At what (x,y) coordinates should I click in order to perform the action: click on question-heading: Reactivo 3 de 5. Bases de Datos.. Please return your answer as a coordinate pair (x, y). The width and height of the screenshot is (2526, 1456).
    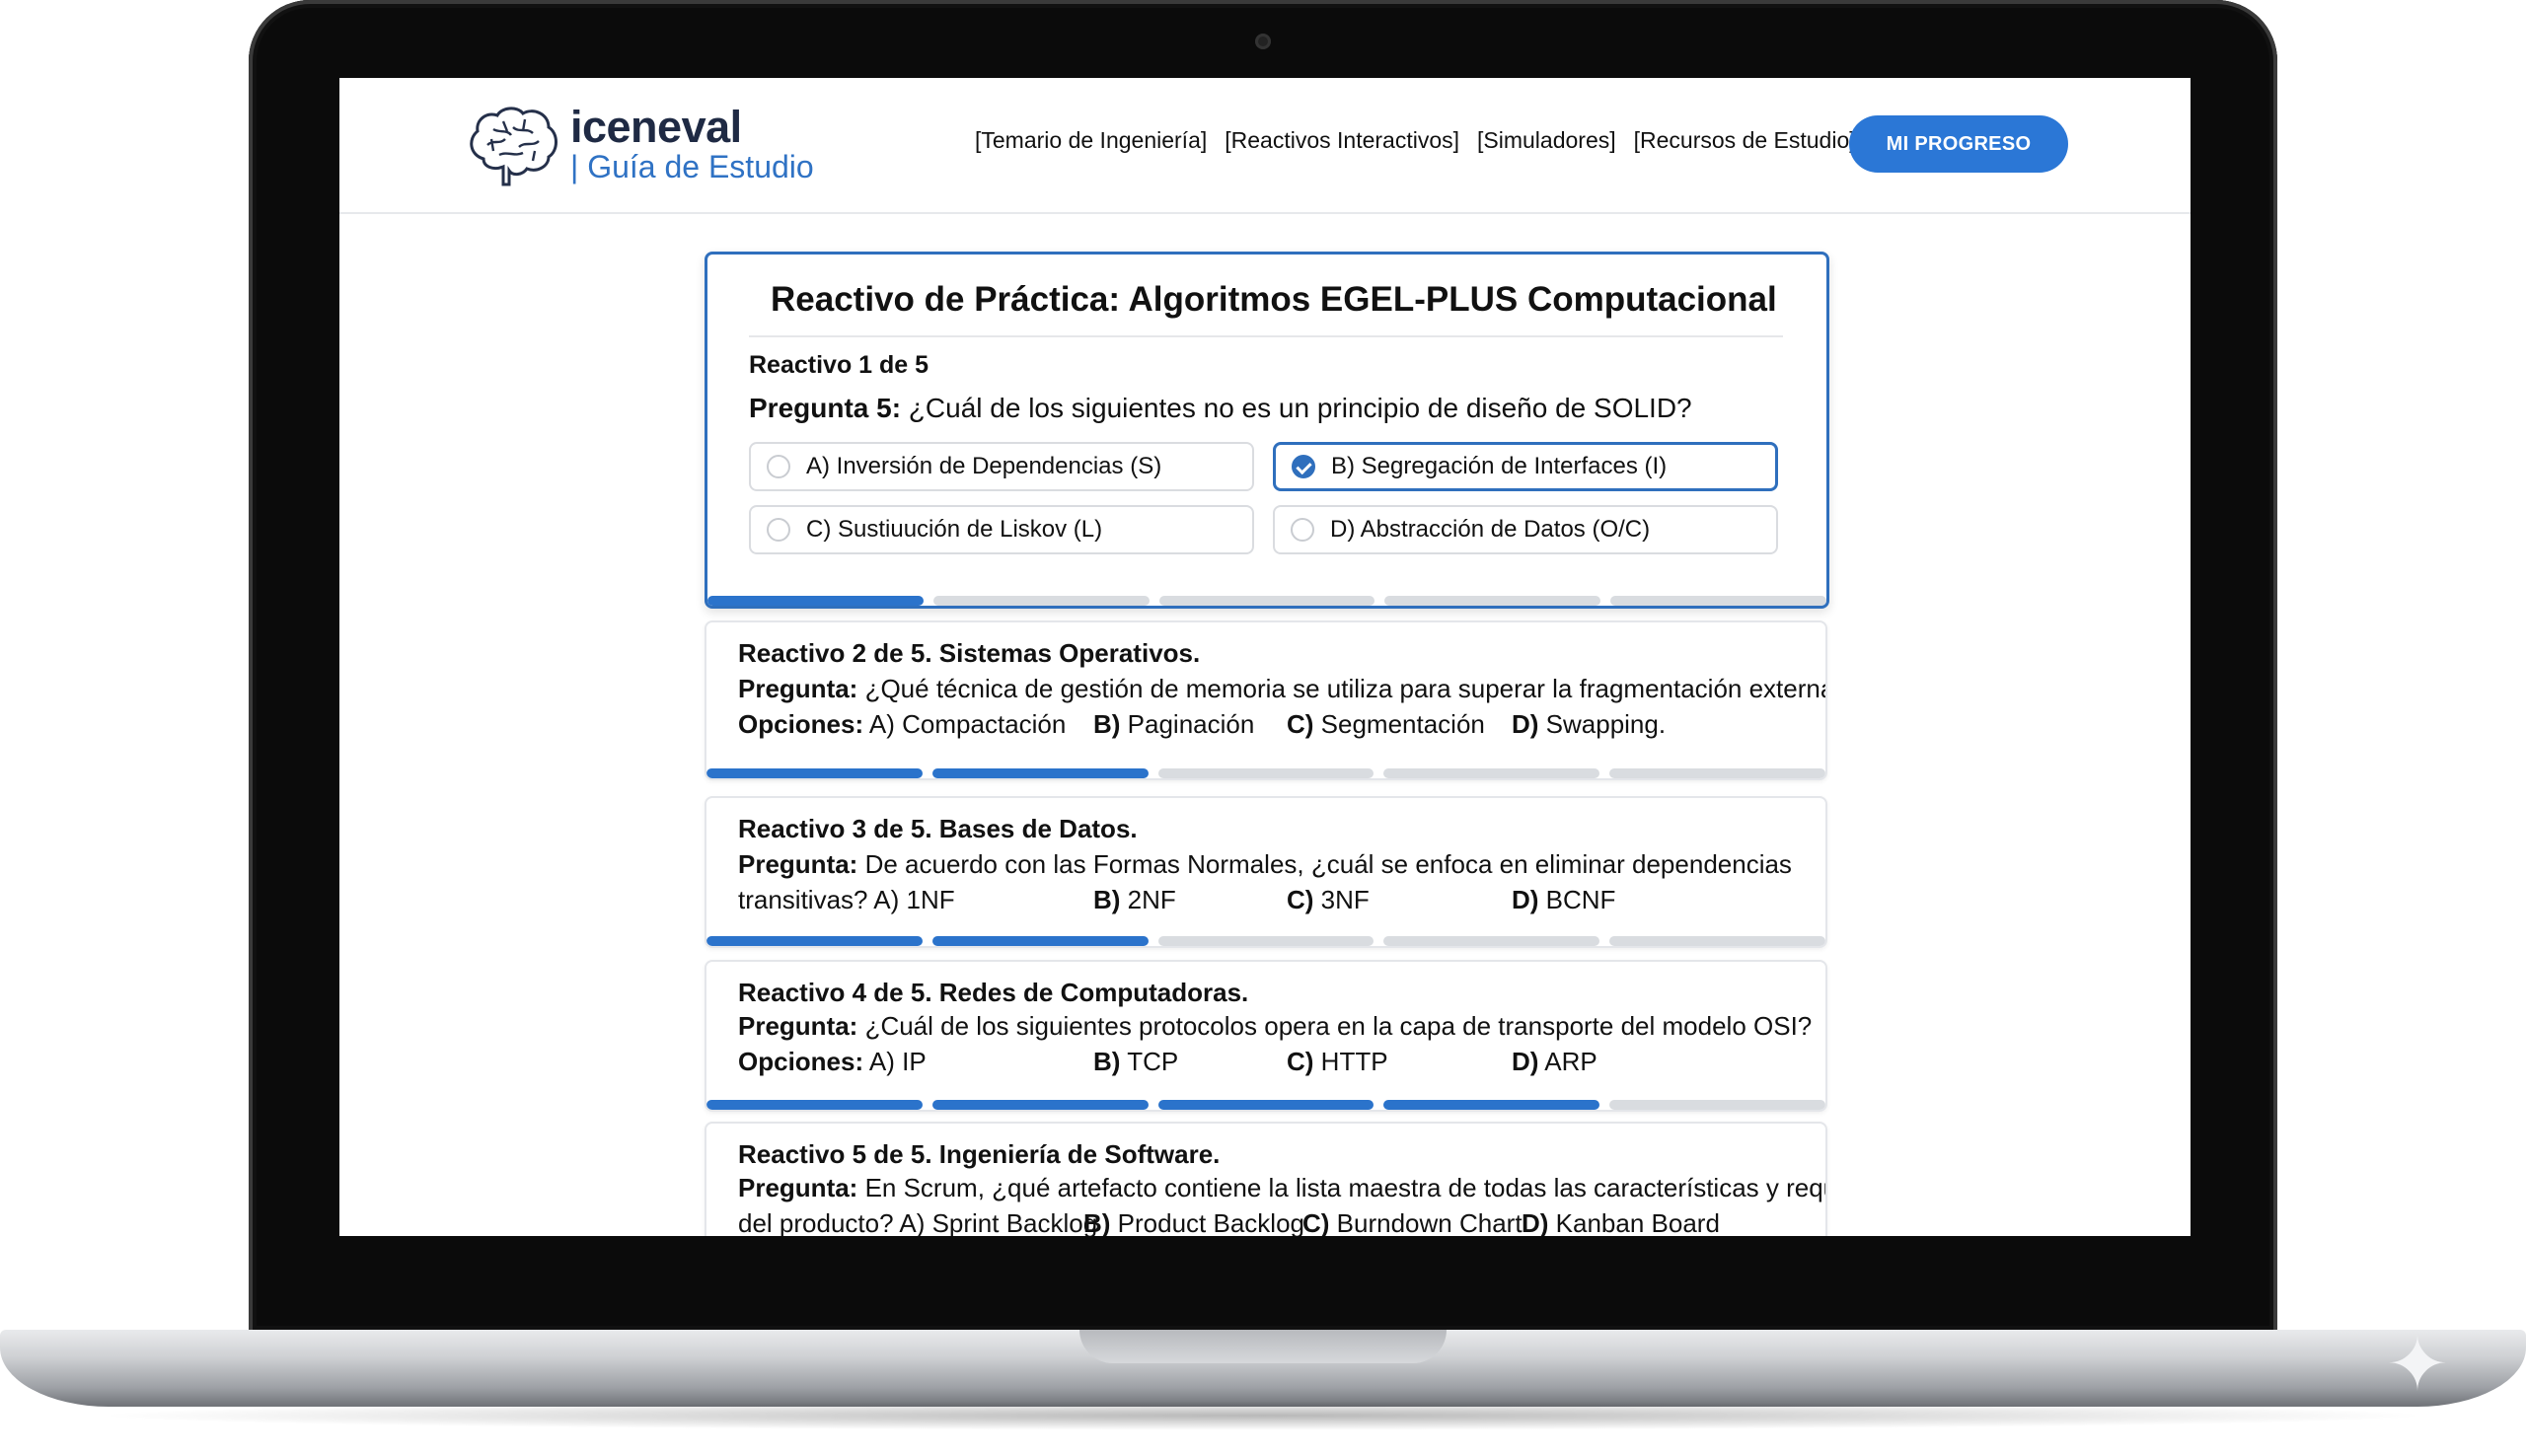
    Looking at the image, I should click on (938, 828).